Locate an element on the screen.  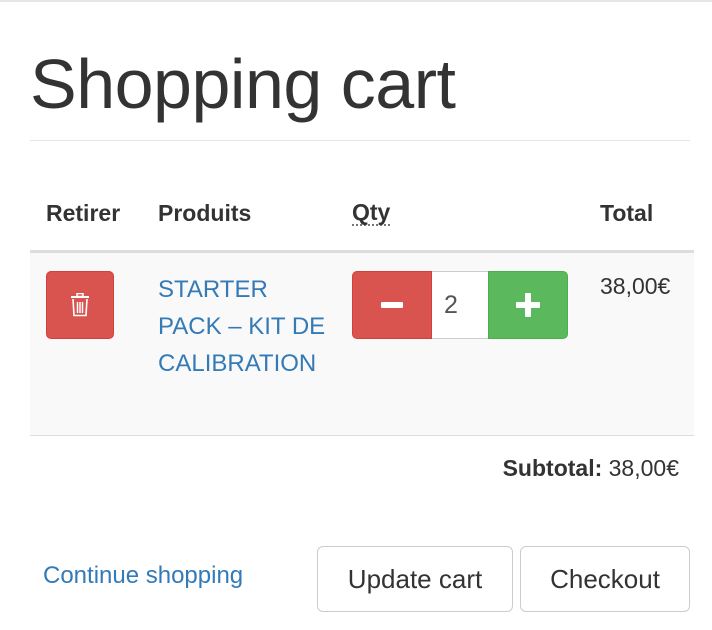
continue-shopping-link: Continue shopping is located at coordinates (143, 576).